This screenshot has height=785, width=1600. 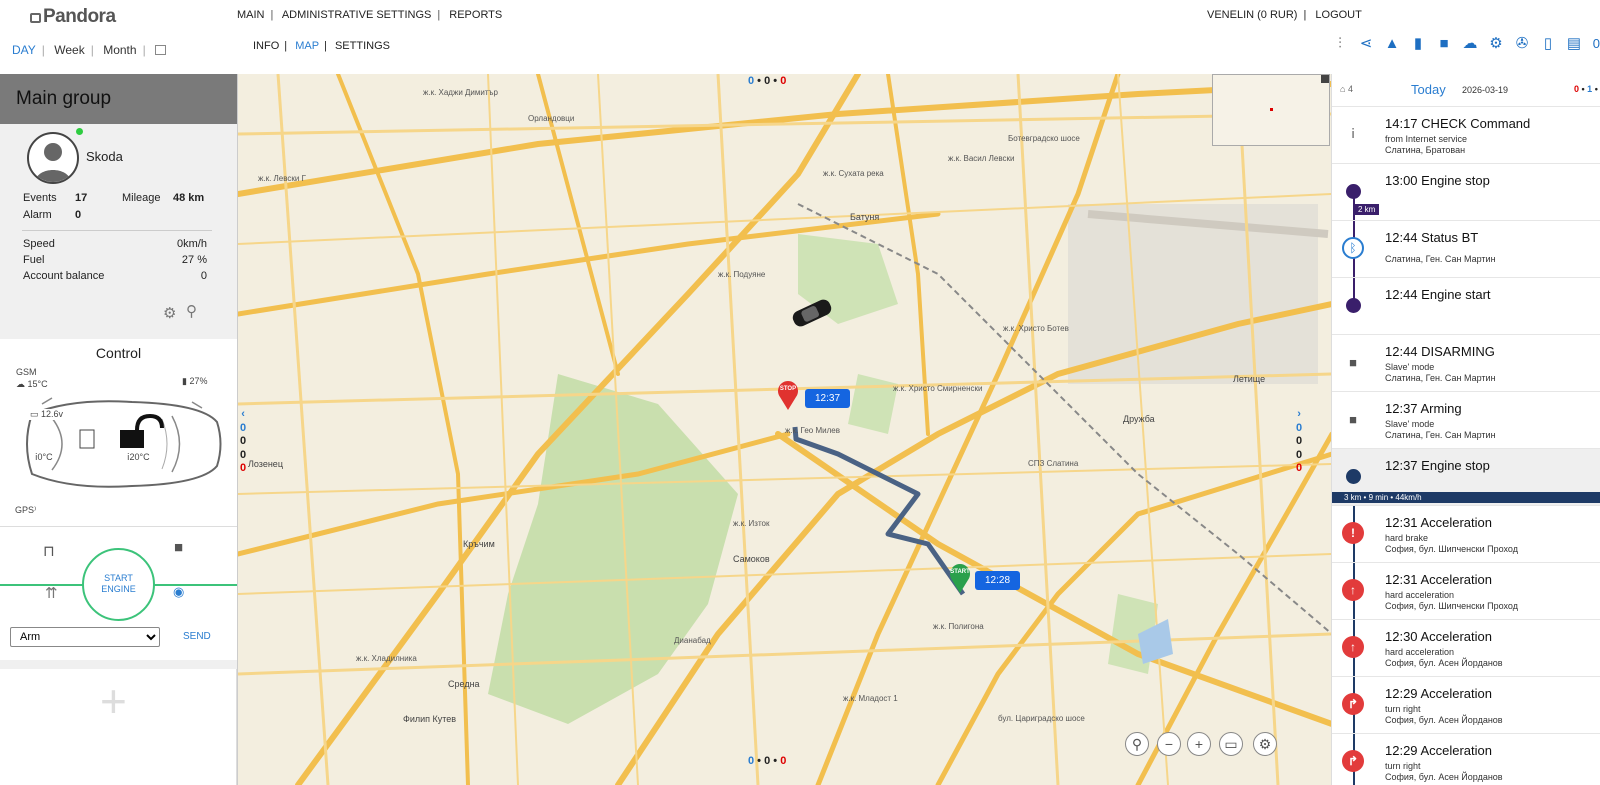 I want to click on gear-icon: ⚙, so click(x=1496, y=43).